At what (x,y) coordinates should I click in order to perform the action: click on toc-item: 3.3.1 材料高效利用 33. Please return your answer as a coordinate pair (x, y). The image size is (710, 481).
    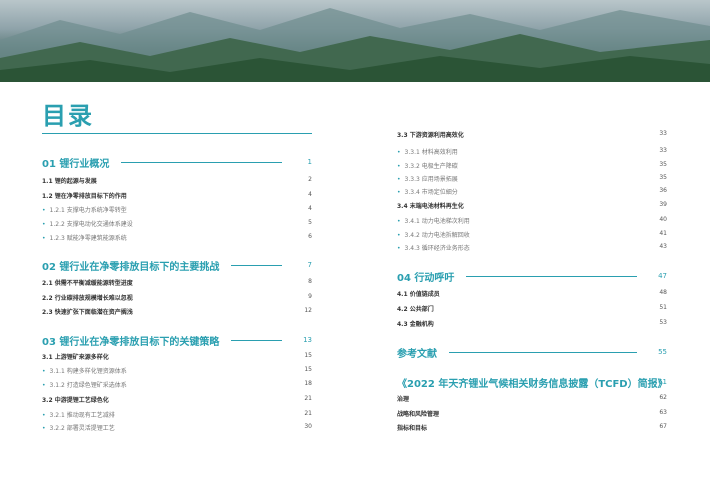
    Looking at the image, I should click on (532, 151).